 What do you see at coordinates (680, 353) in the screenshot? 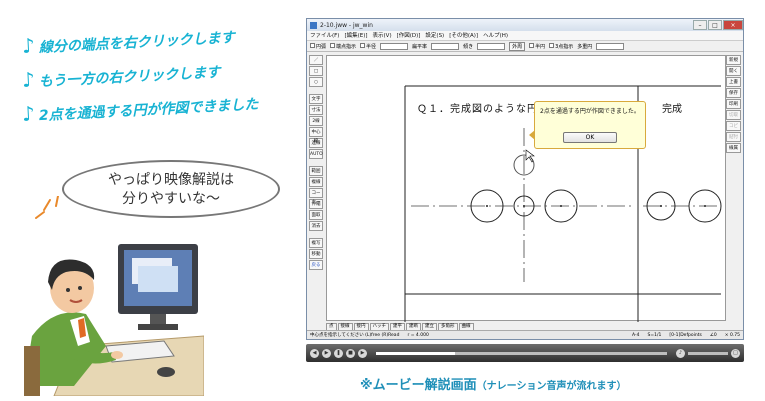
I see `volume-icon: ♪` at bounding box center [680, 353].